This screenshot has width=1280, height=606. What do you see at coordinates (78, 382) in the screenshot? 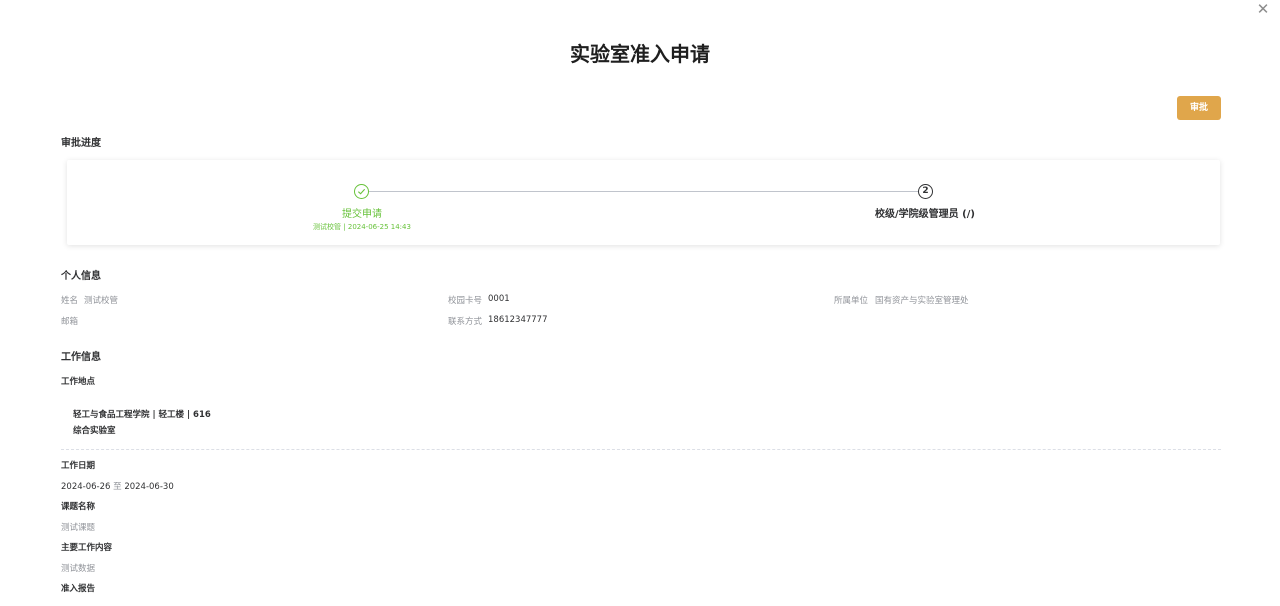
I see `location-label: 工作地点` at bounding box center [78, 382].